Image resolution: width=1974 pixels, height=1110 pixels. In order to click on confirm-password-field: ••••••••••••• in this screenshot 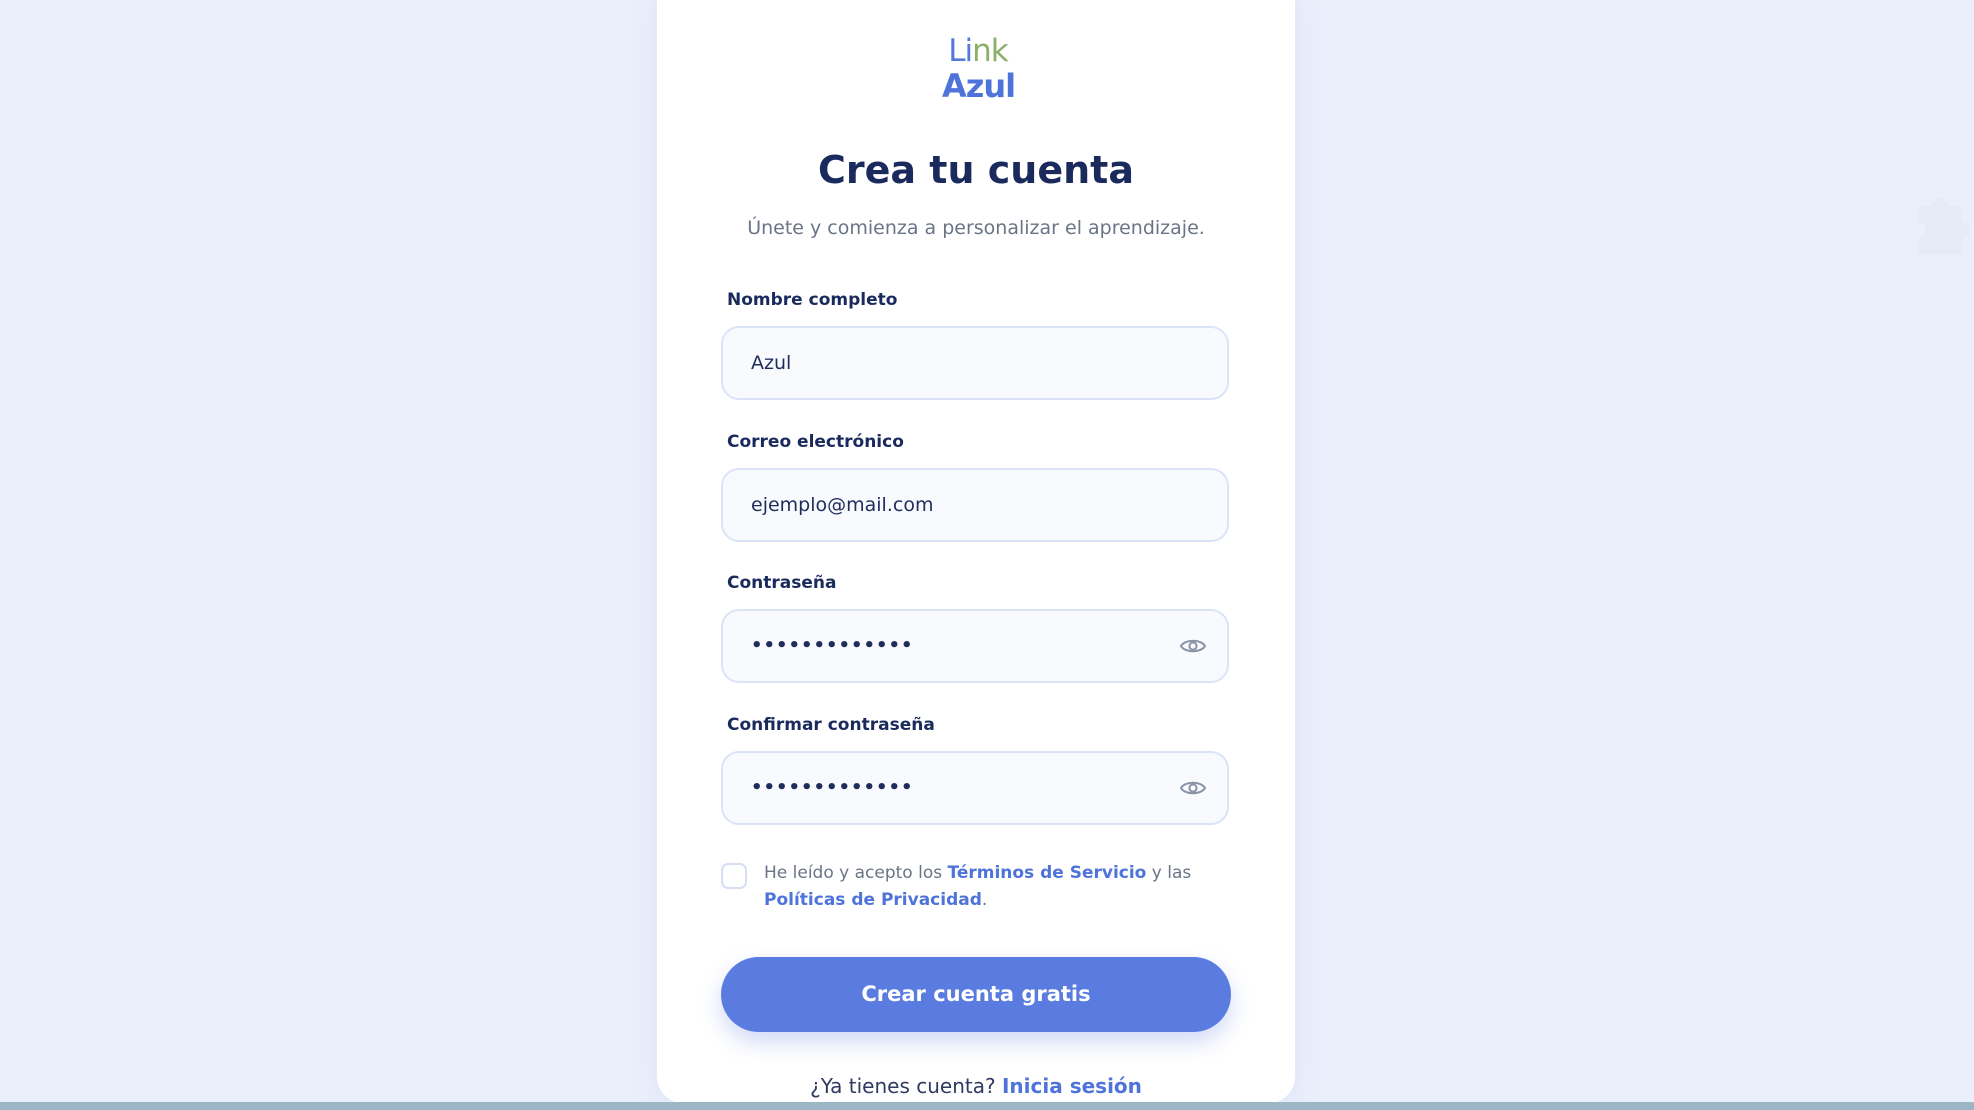, I will do `click(975, 788)`.